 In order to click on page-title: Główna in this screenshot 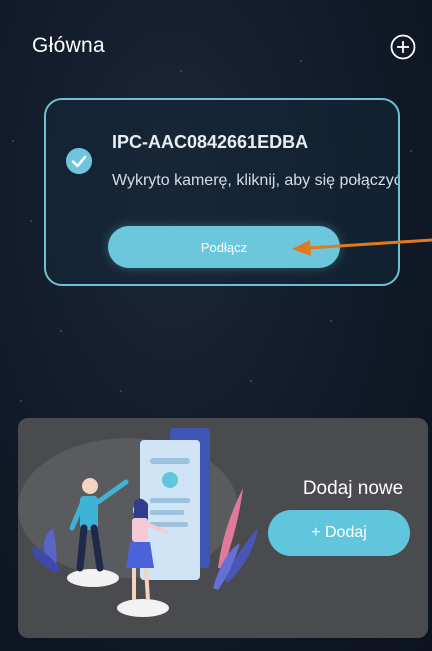, I will do `click(69, 45)`.